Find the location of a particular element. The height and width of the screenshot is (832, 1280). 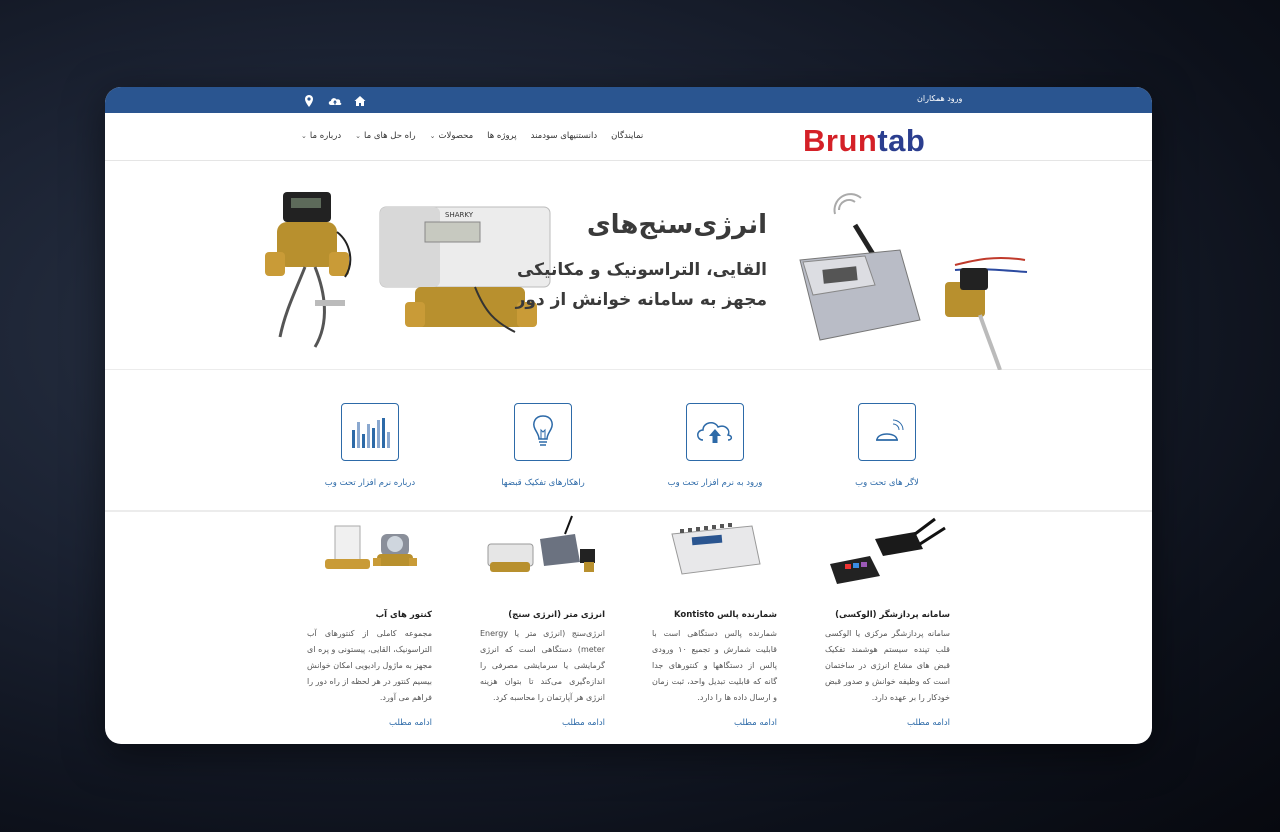

hero-title: انرژی‌سنج‌های is located at coordinates (676, 225).